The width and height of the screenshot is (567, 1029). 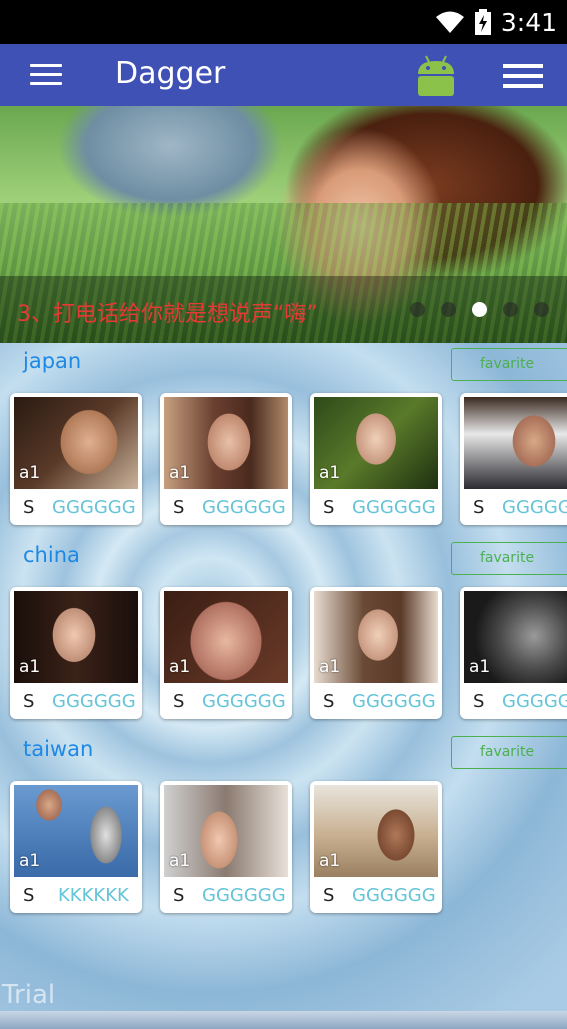 What do you see at coordinates (51, 555) in the screenshot?
I see `section-title: china` at bounding box center [51, 555].